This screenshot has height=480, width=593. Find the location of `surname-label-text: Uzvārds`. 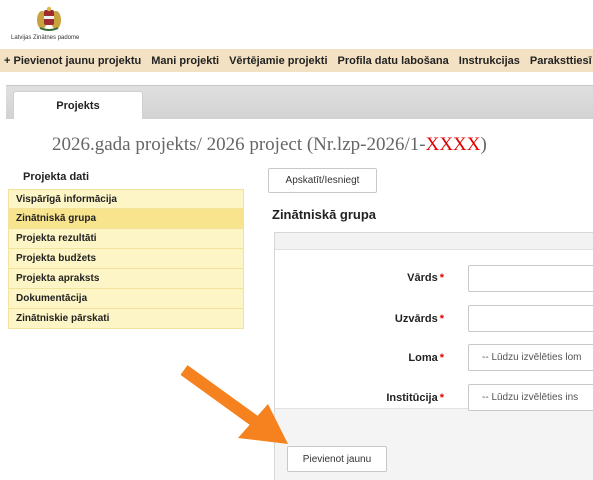

surname-label-text: Uzvārds is located at coordinates (416, 319).